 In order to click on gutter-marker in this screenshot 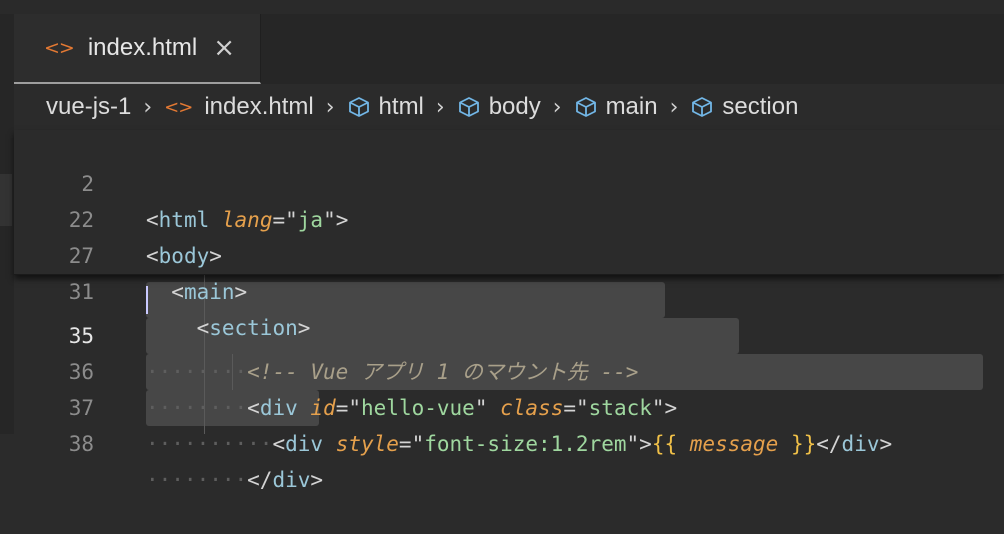, I will do `click(6, 200)`.